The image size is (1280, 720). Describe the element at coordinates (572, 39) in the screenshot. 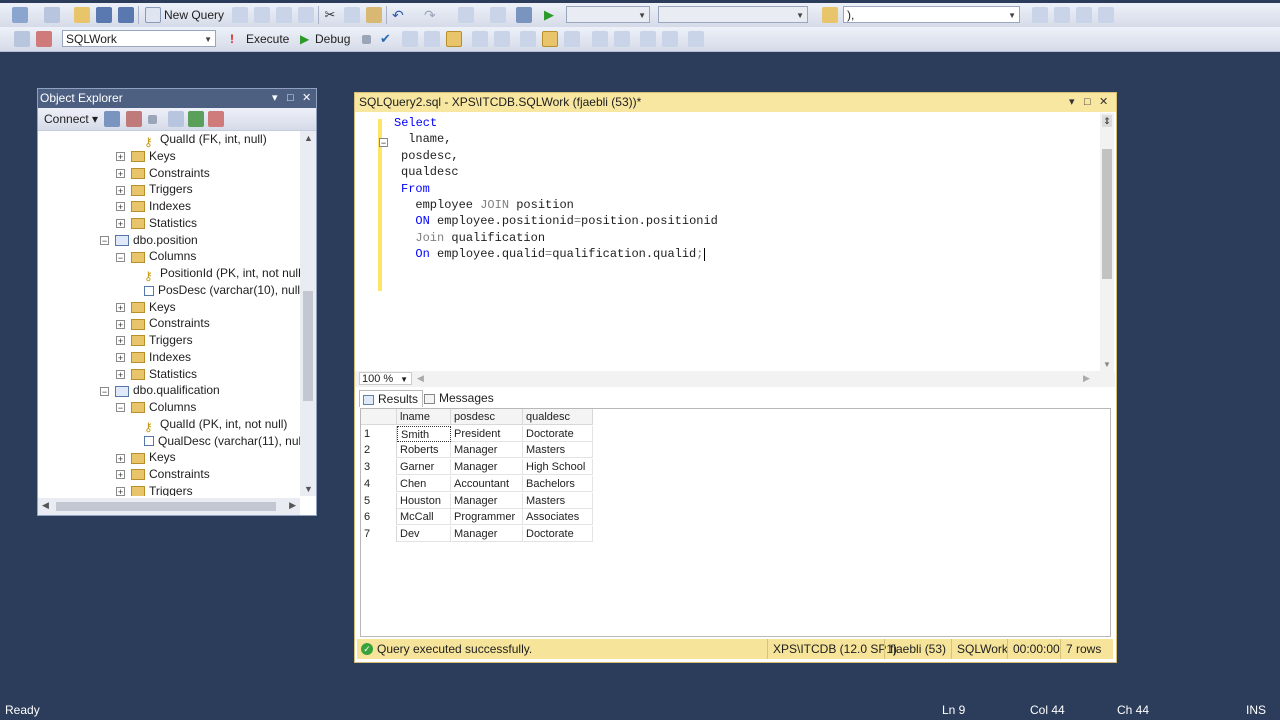

I see `results-to-file-icon` at that location.